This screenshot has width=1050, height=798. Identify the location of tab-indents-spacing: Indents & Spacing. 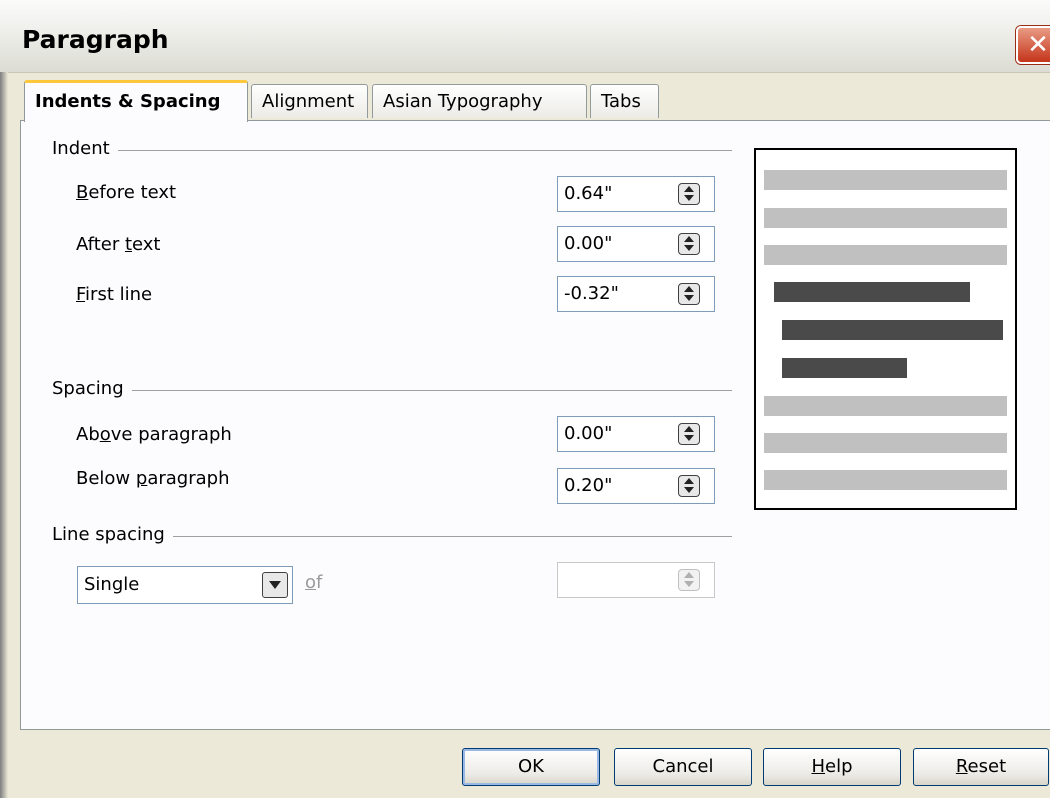
(136, 101).